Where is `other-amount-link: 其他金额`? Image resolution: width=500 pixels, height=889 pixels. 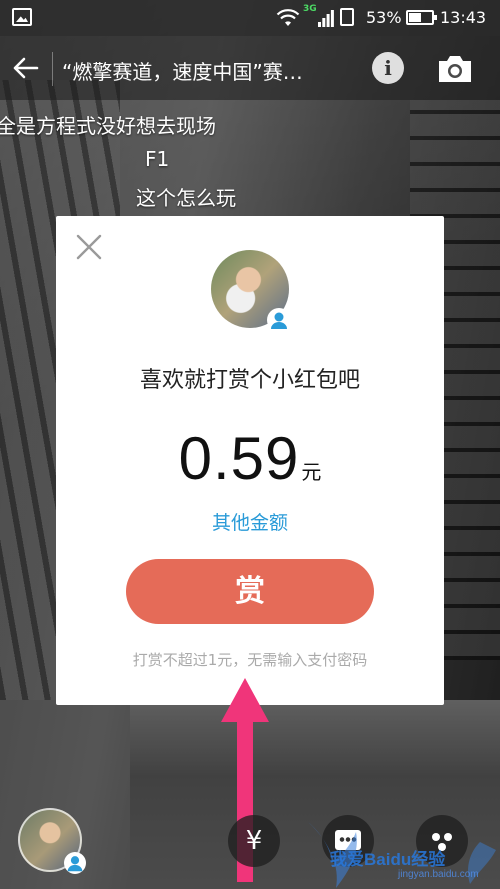 other-amount-link: 其他金额 is located at coordinates (250, 521).